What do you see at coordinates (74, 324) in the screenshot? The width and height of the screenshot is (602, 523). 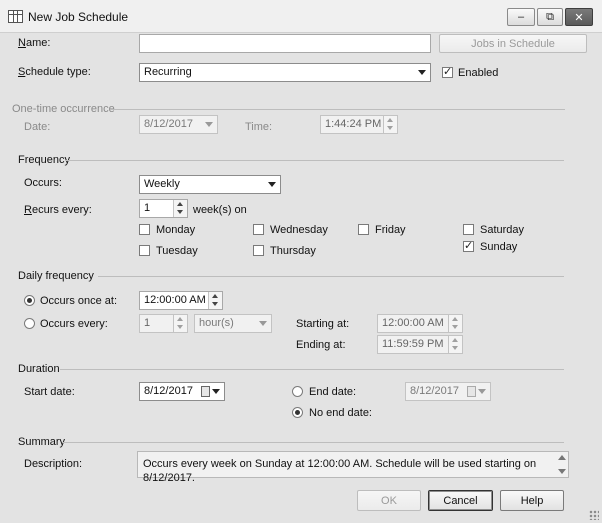 I see `occurs-every-label: Occurs every:` at bounding box center [74, 324].